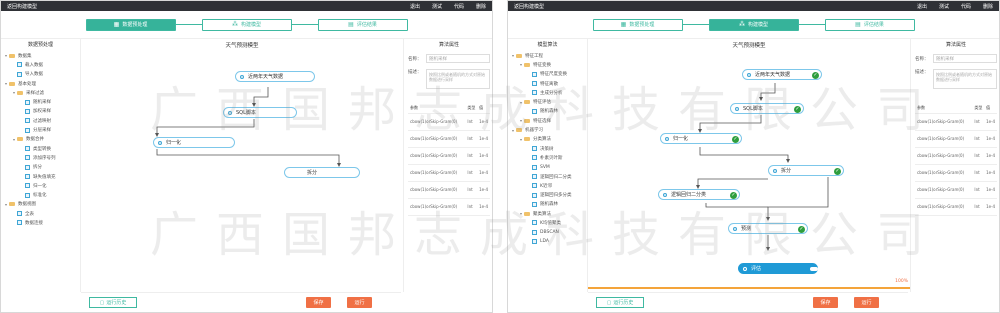 The width and height of the screenshot is (1000, 313). I want to click on tree-item: DBSCAN, so click(547, 232).